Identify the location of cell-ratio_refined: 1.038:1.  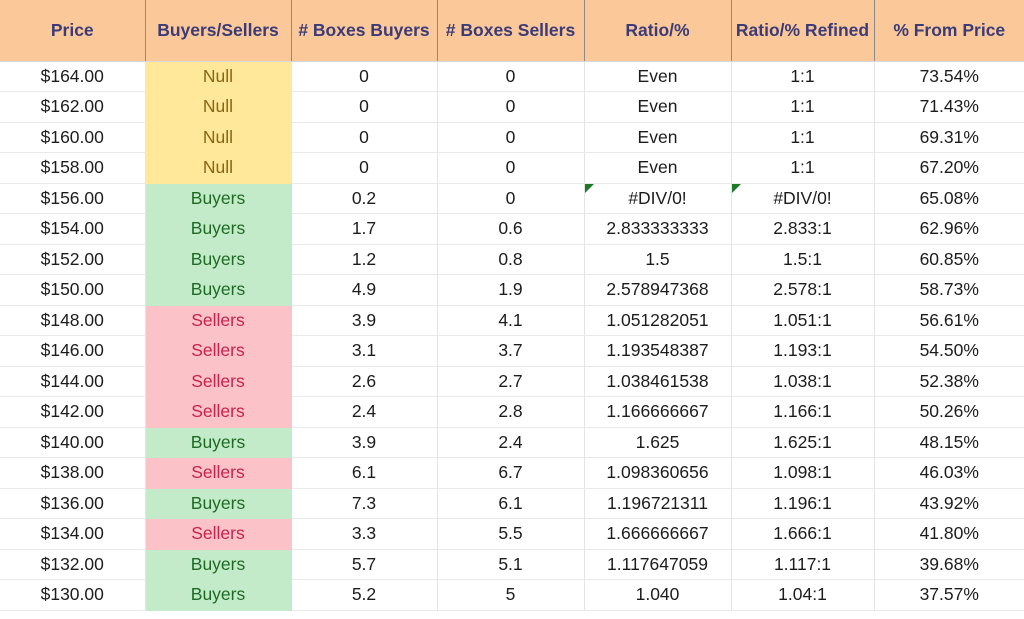
(803, 381).